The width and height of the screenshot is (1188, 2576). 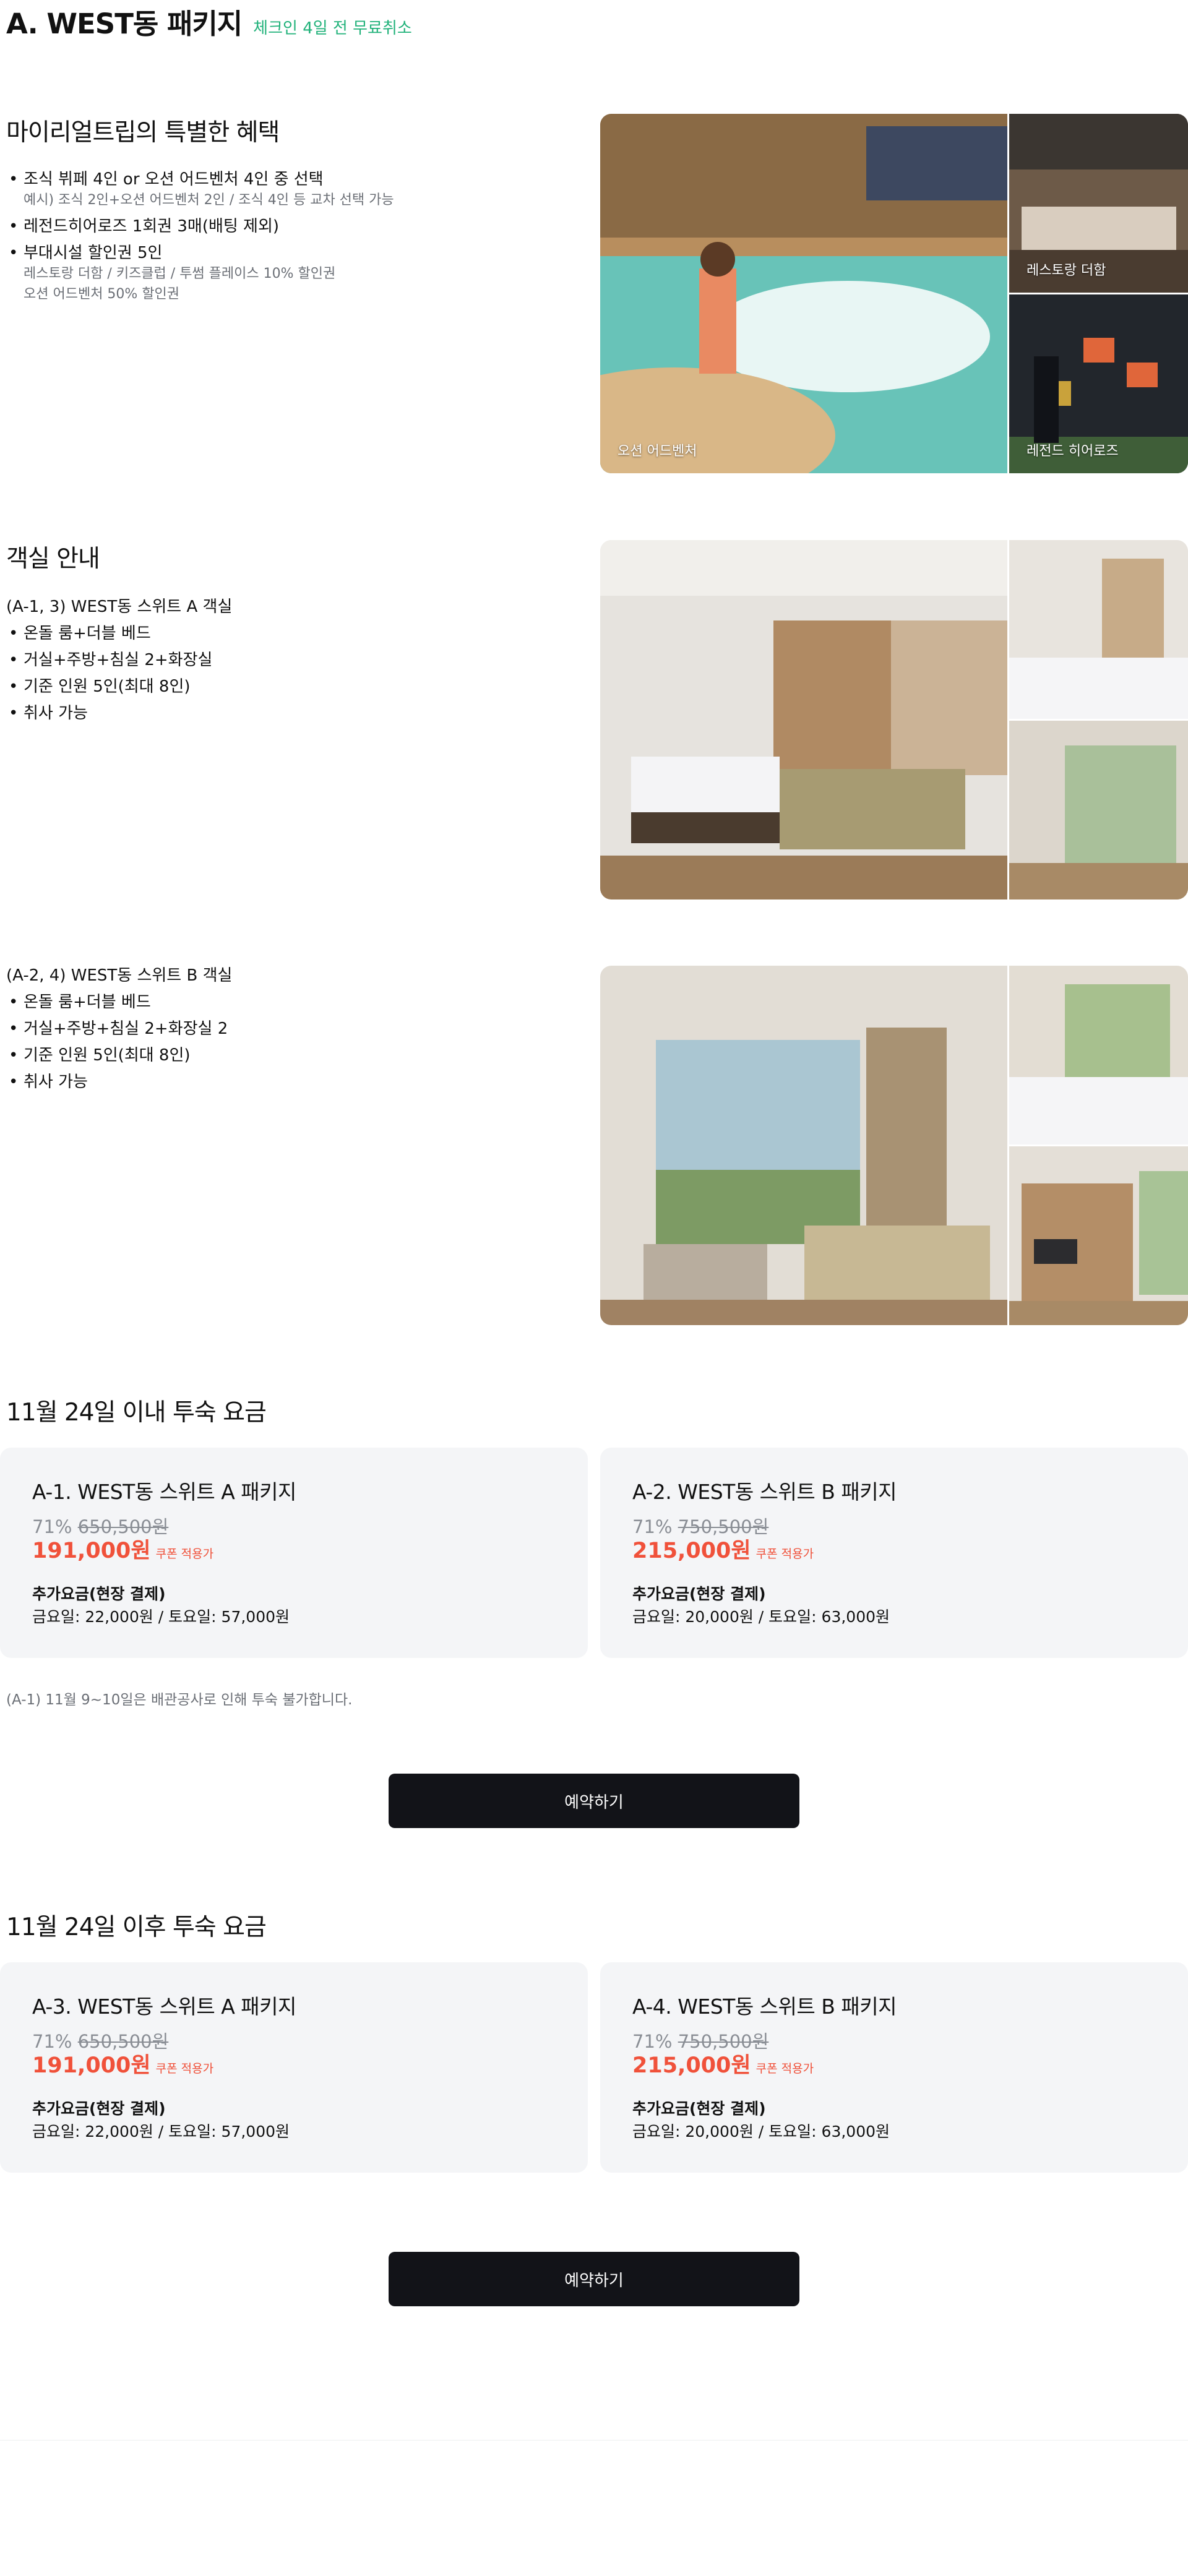 What do you see at coordinates (804, 720) in the screenshot?
I see `room-a-main-photo` at bounding box center [804, 720].